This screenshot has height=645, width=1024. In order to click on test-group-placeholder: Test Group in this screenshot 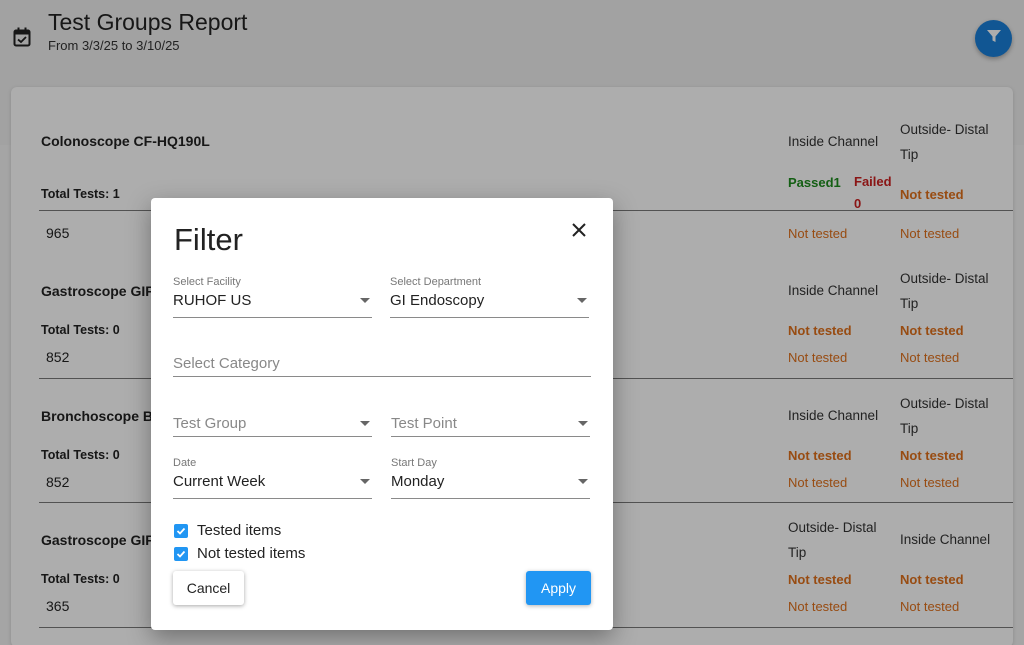, I will do `click(210, 423)`.